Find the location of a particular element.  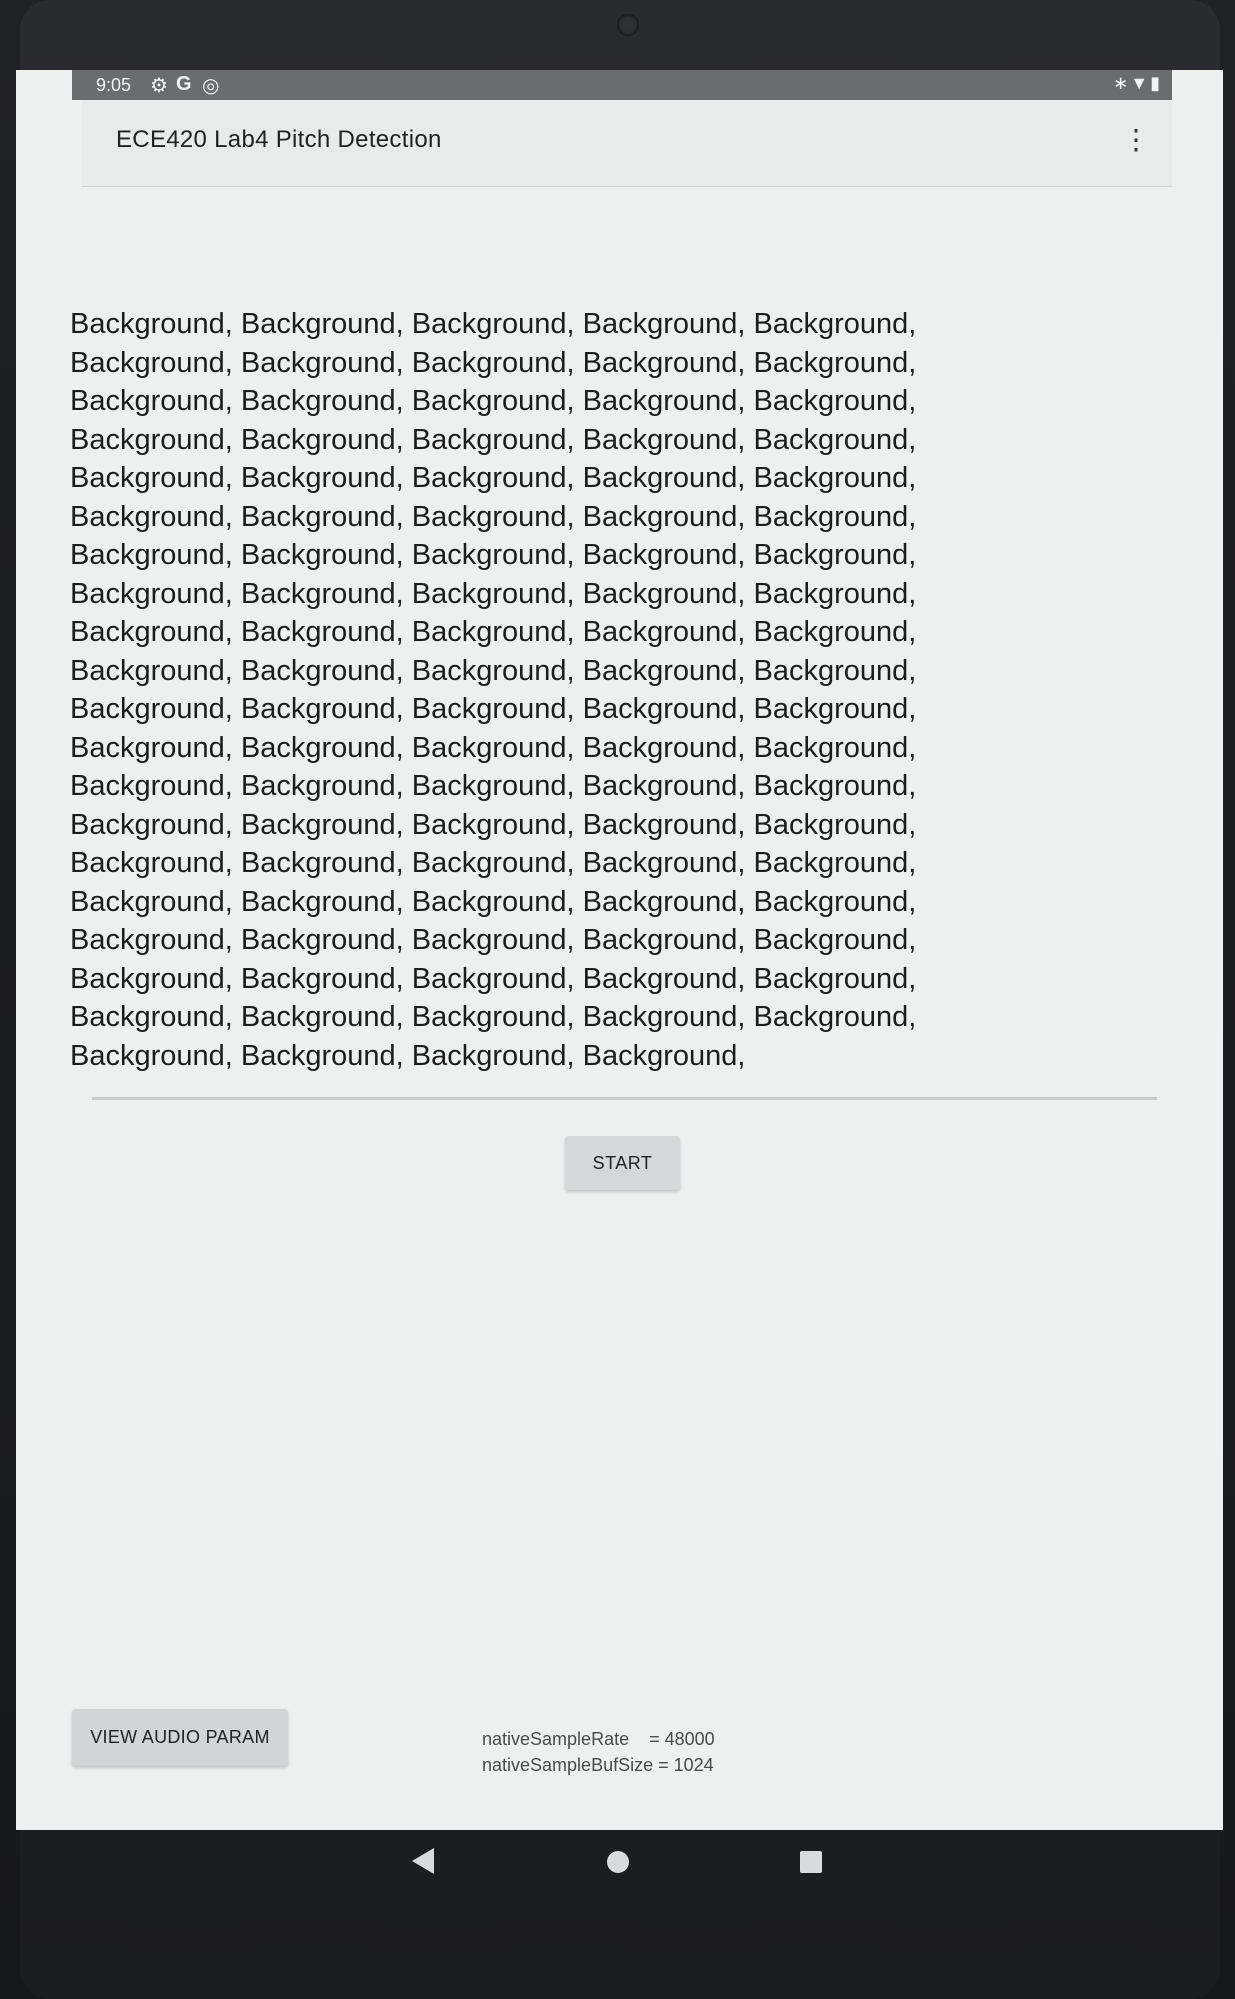

start-button: START is located at coordinates (622, 1163).